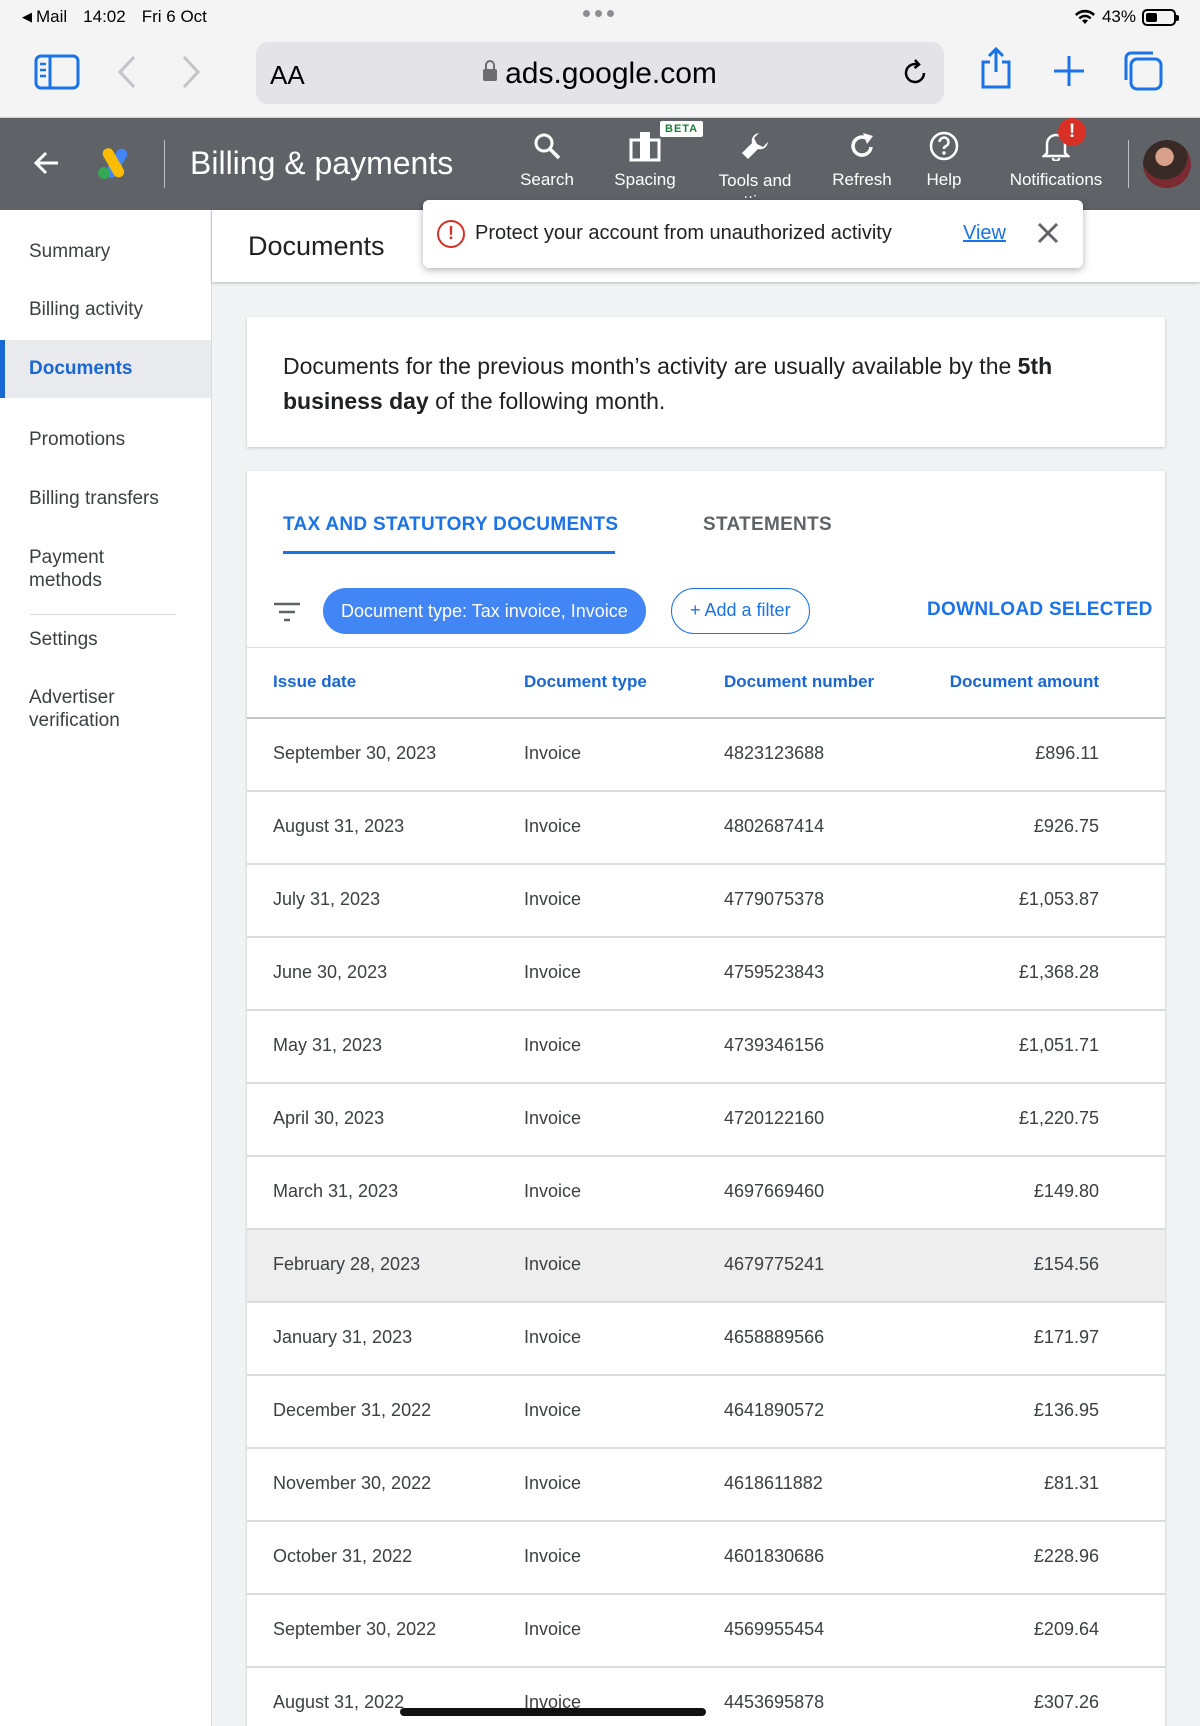 The width and height of the screenshot is (1200, 1726). I want to click on sidebar-item-billing-activity: Billing activity, so click(105, 309).